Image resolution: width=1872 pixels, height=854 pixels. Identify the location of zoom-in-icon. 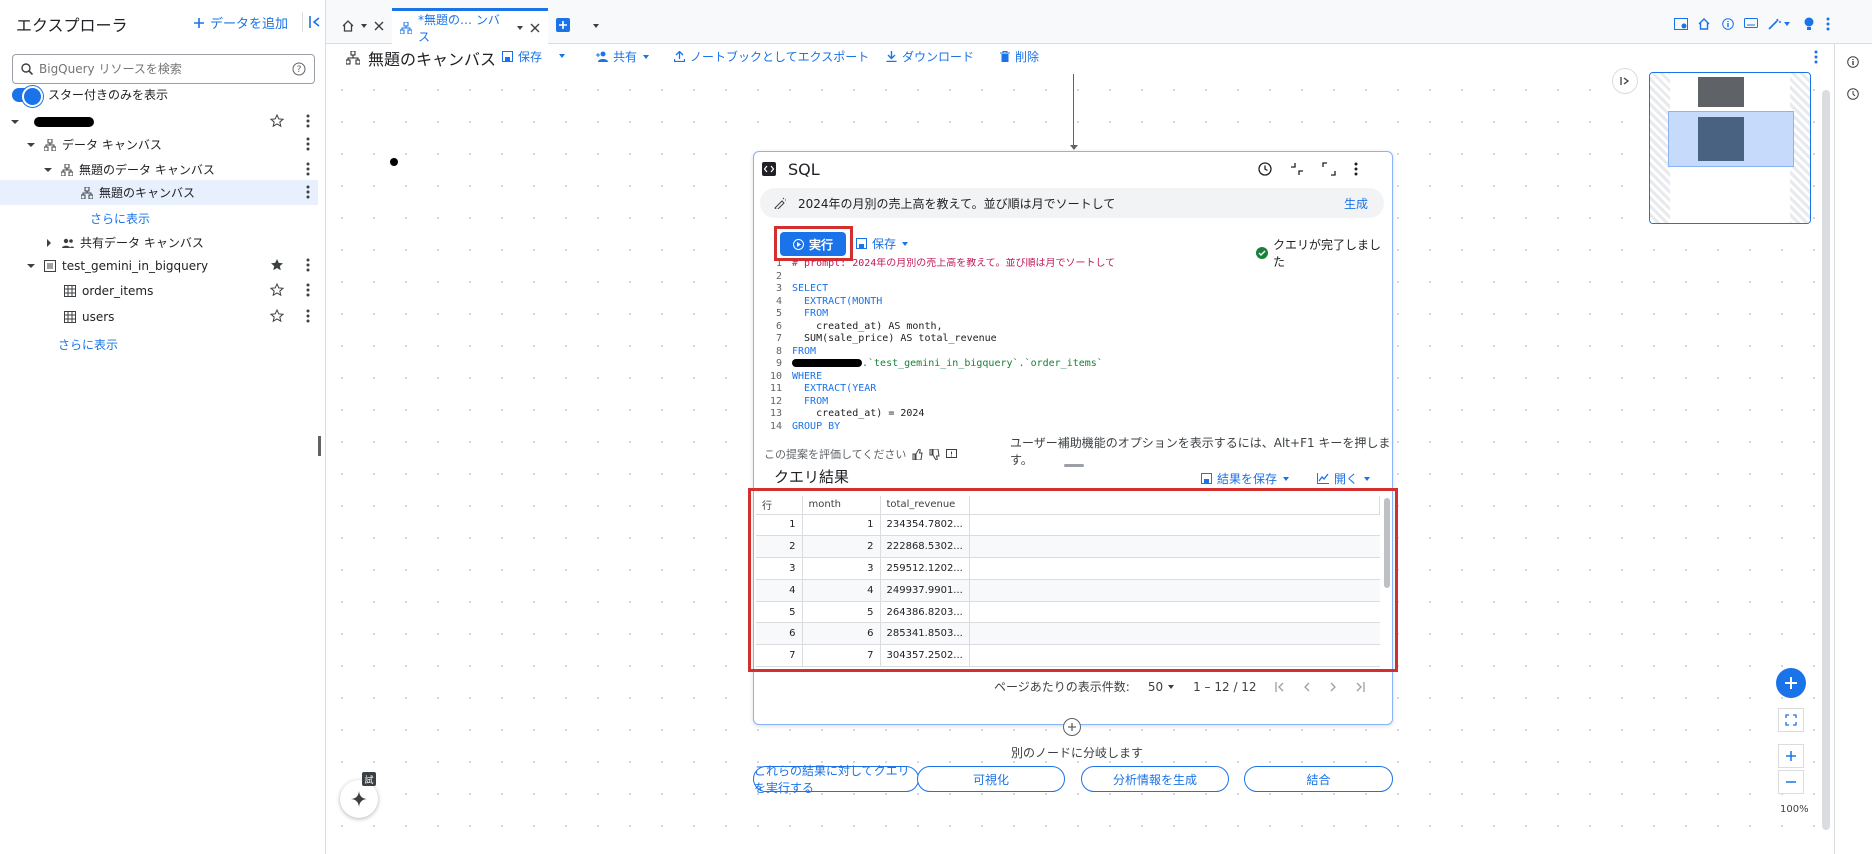
(1791, 756).